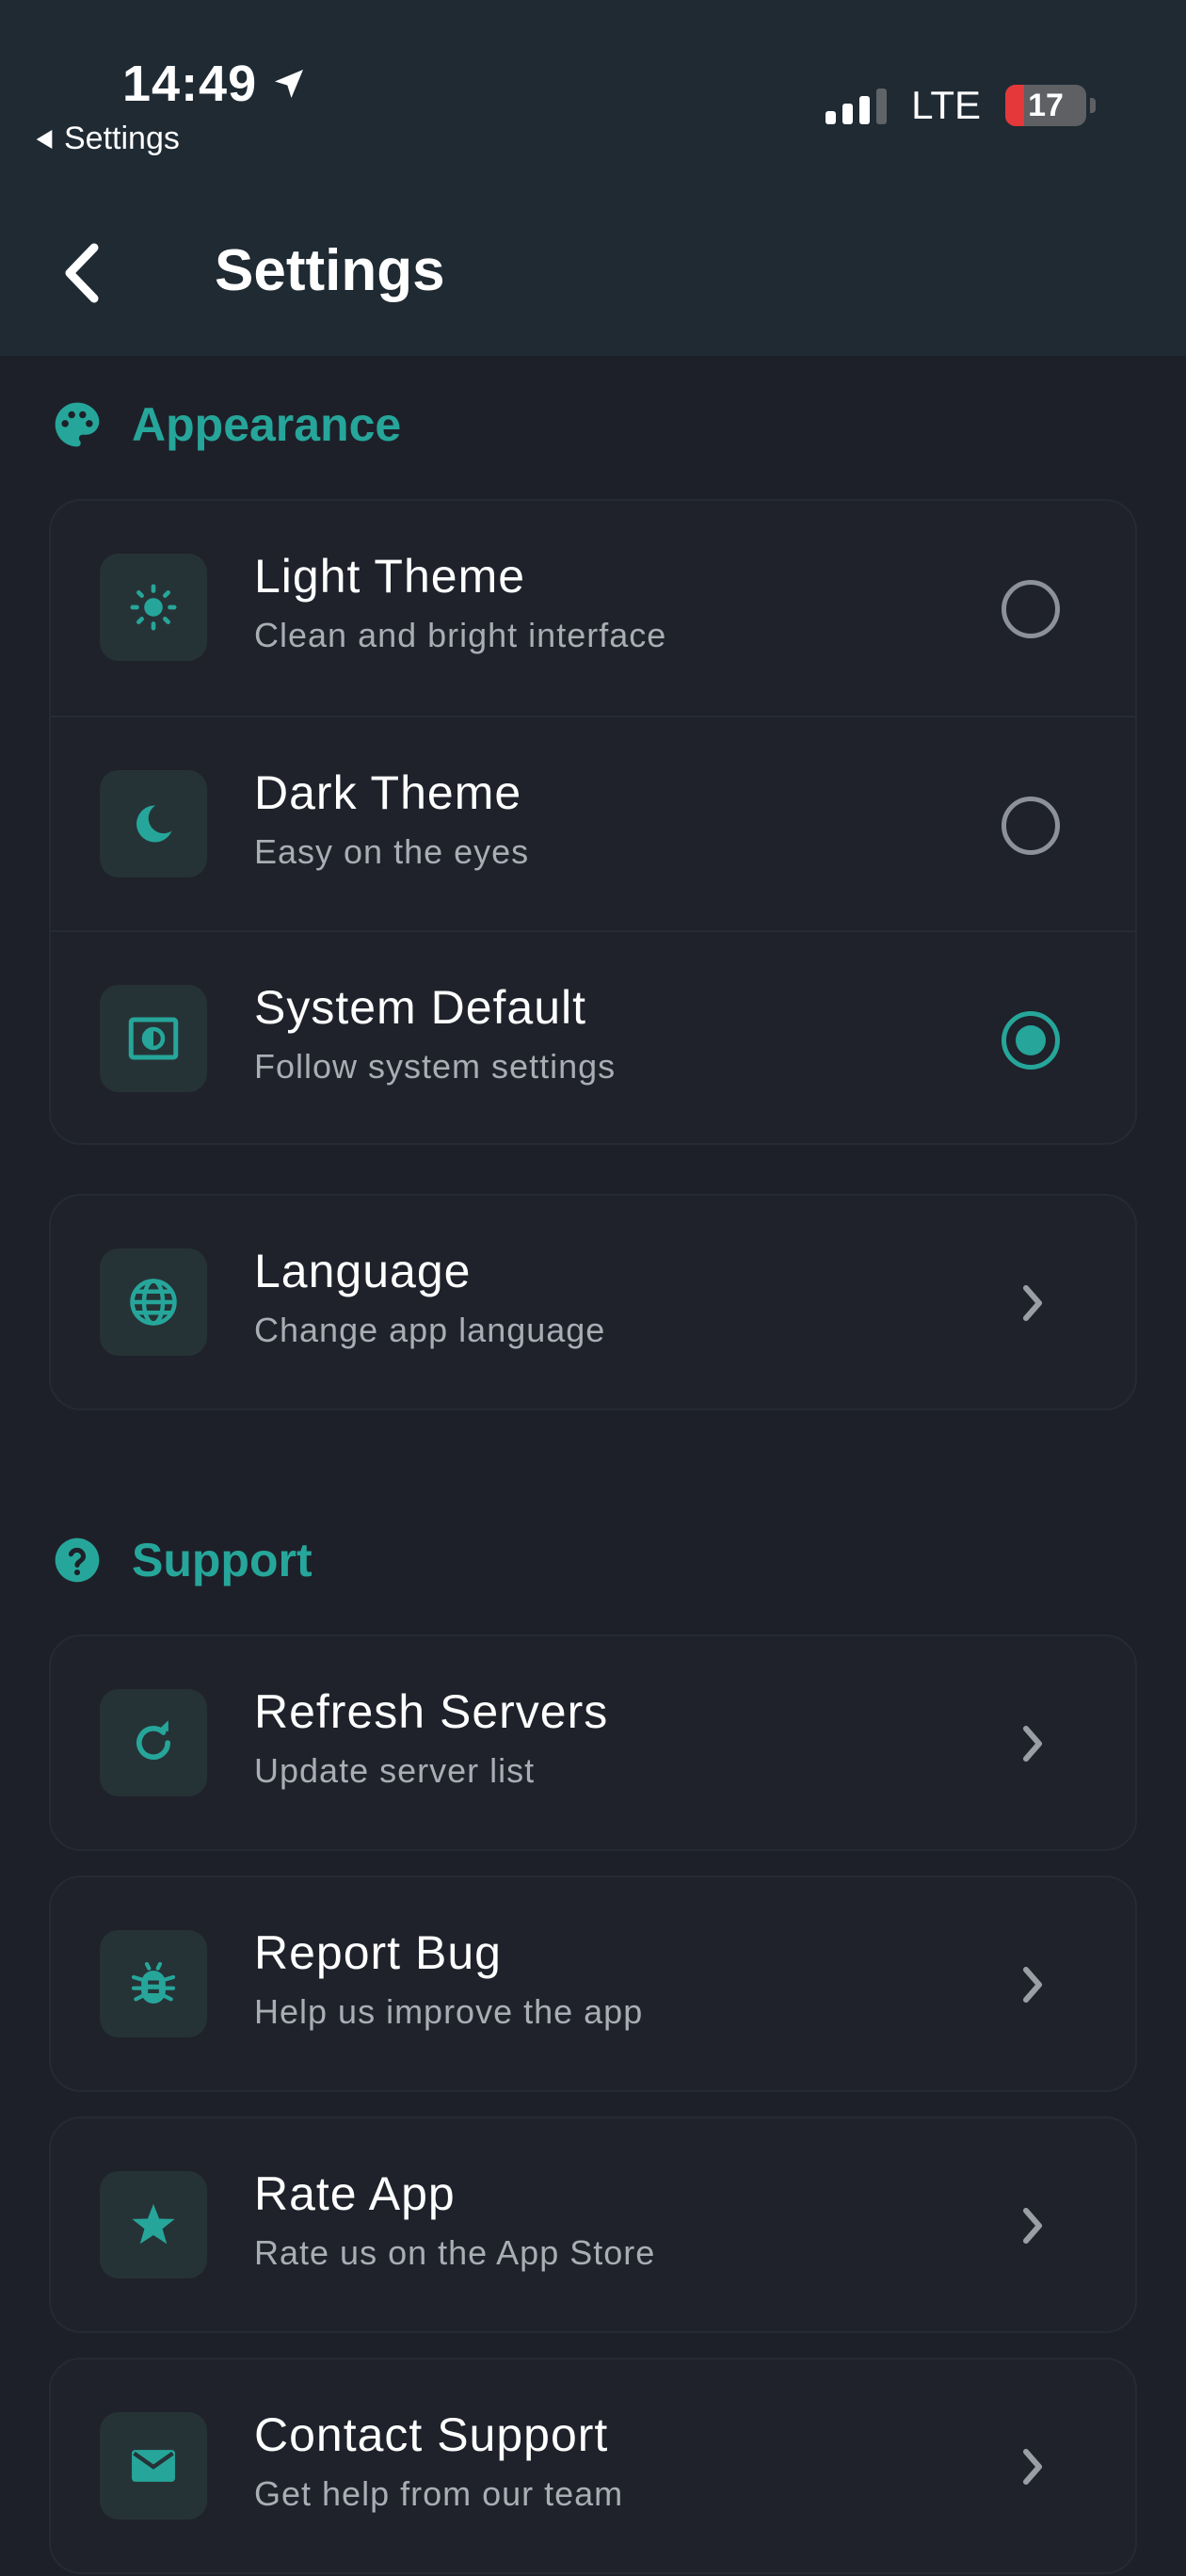 The width and height of the screenshot is (1186, 2576). Describe the element at coordinates (44, 139) in the screenshot. I see `back-triangle-icon` at that location.